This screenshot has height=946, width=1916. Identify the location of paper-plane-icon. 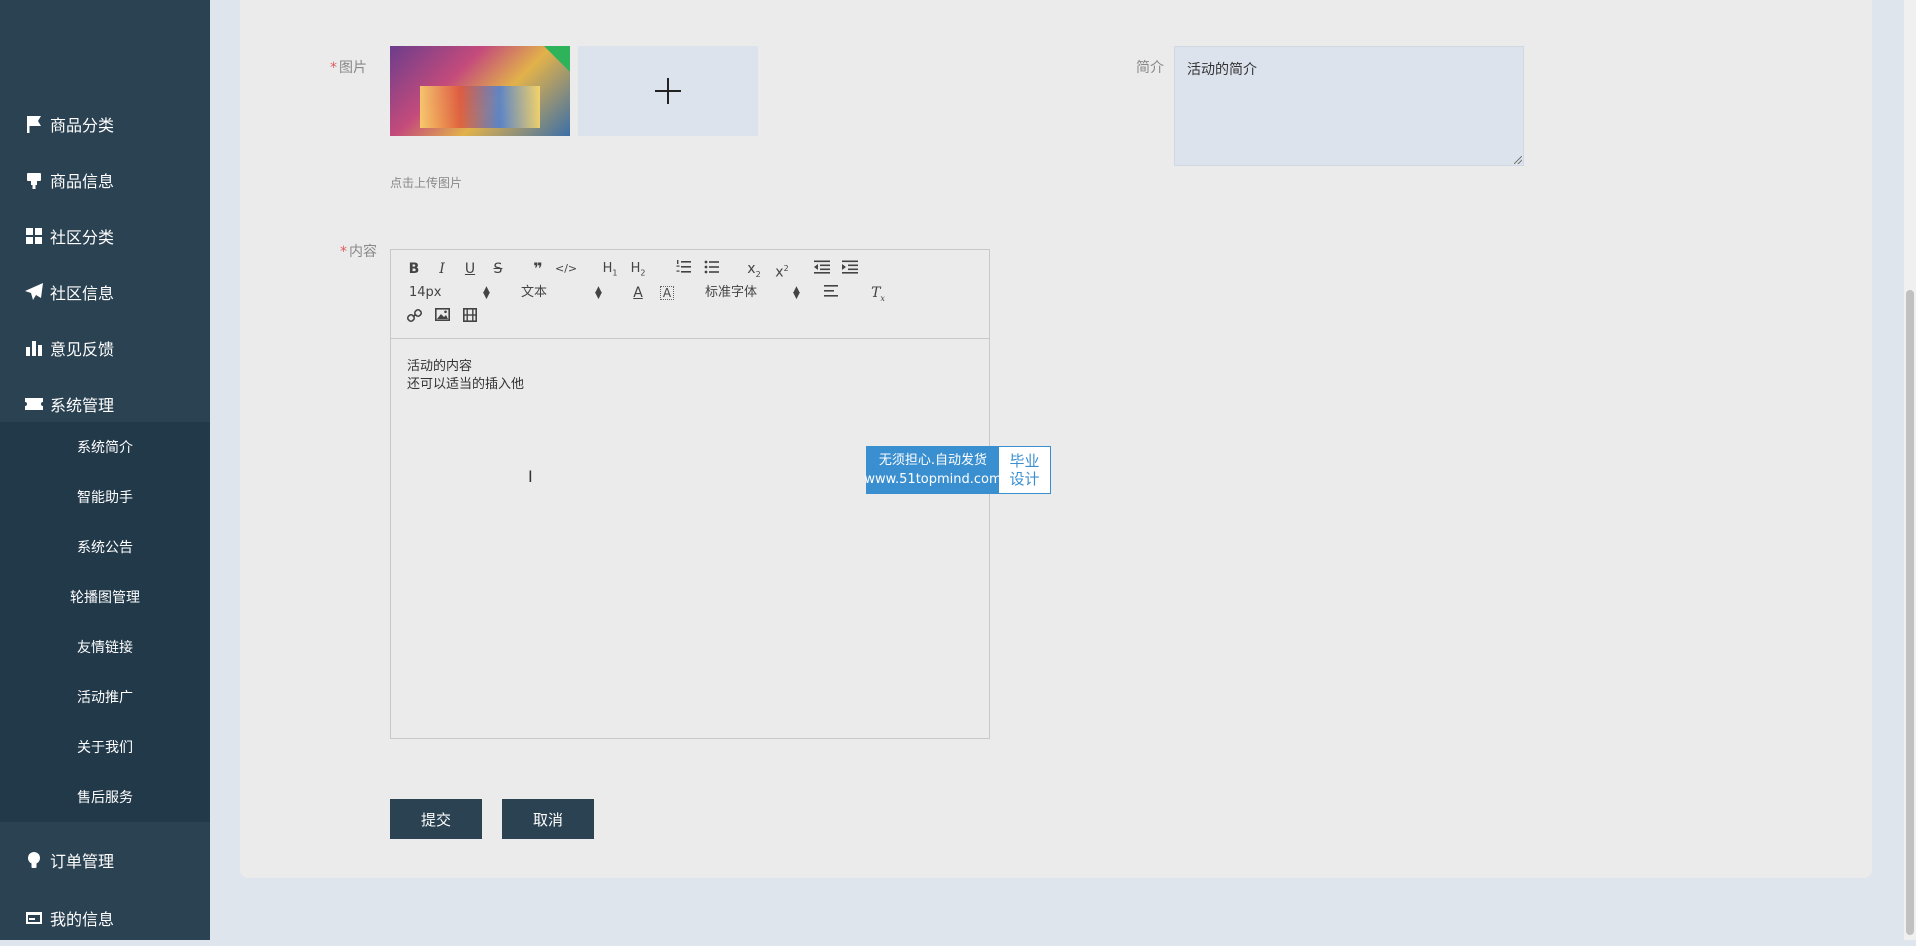
(34, 291).